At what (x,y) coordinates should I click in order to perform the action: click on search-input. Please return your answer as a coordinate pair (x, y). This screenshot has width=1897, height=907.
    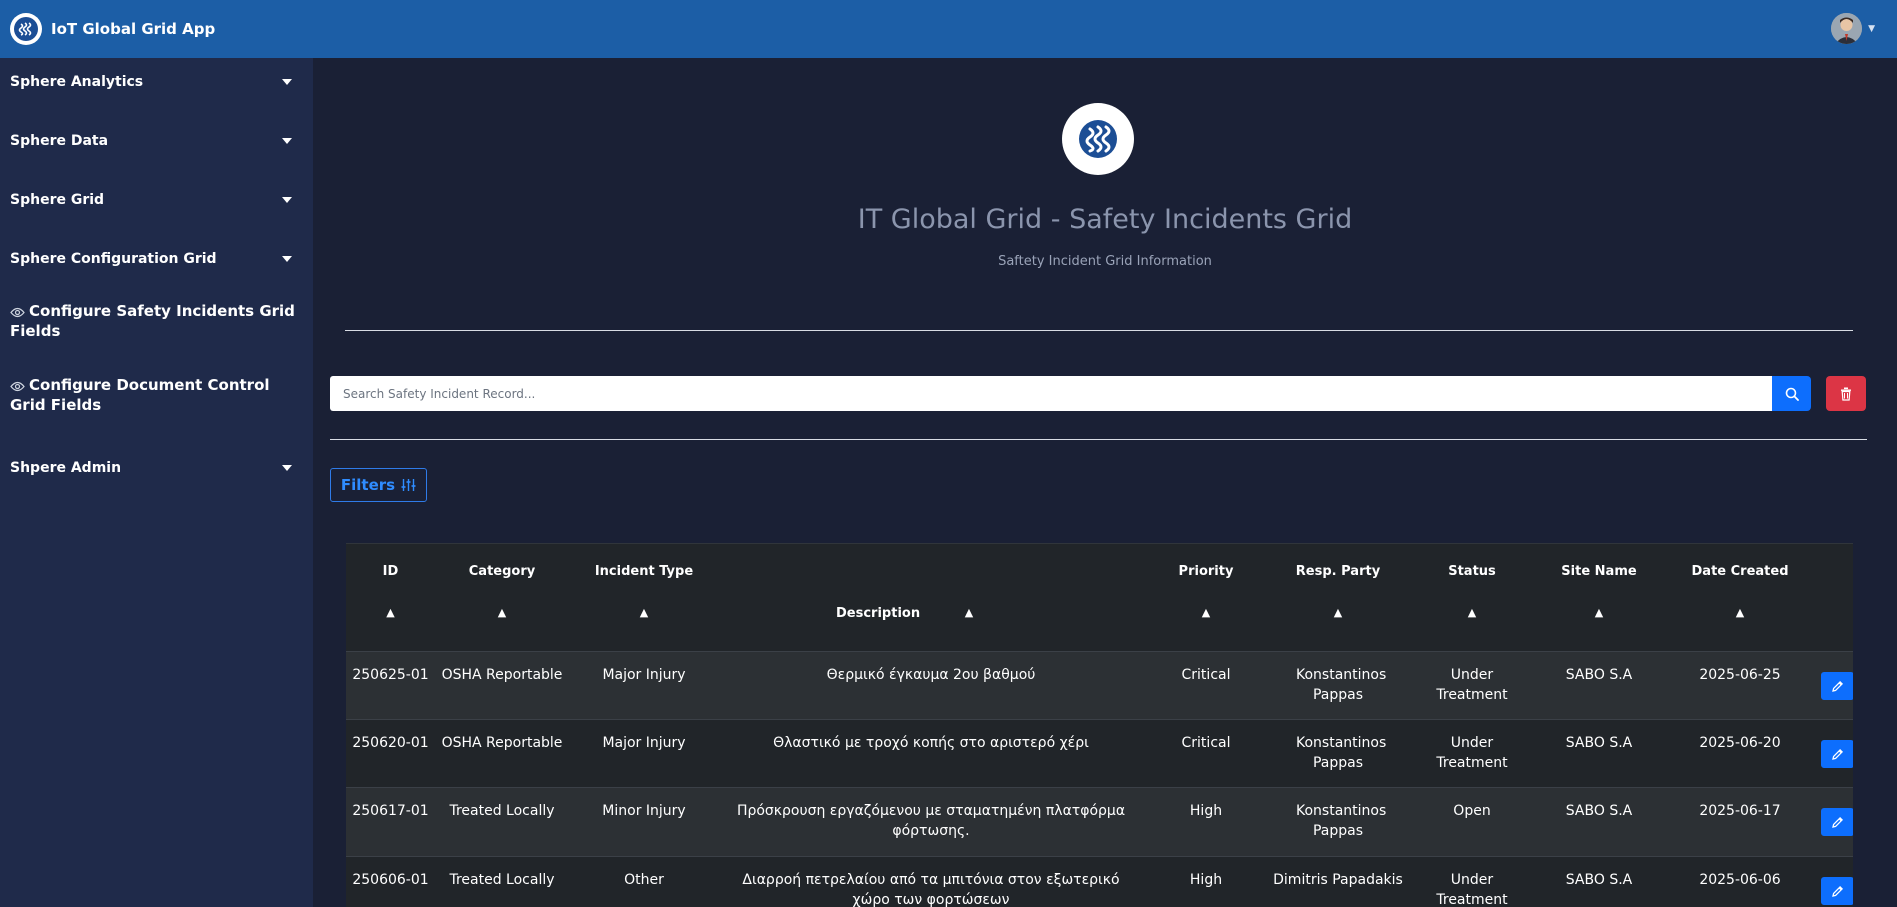
    Looking at the image, I should click on (1051, 393).